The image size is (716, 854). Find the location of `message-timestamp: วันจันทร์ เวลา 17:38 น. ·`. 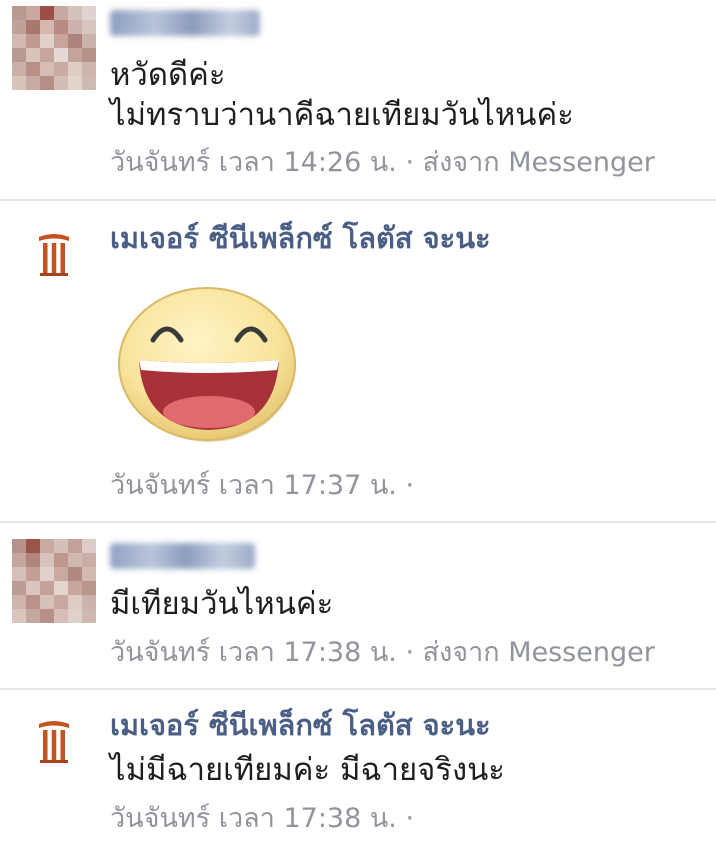

message-timestamp: วันจันทร์ เวลา 17:38 น. · is located at coordinates (262, 819).